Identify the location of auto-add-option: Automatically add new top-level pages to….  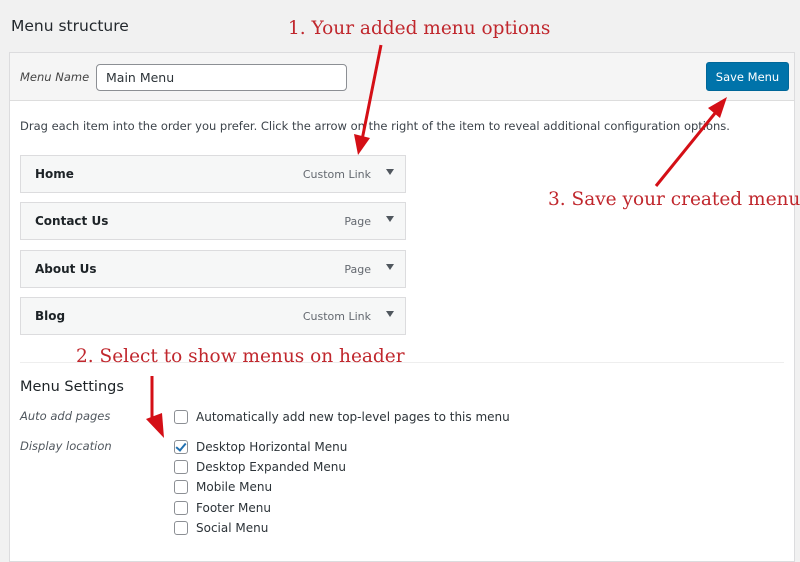
(342, 417).